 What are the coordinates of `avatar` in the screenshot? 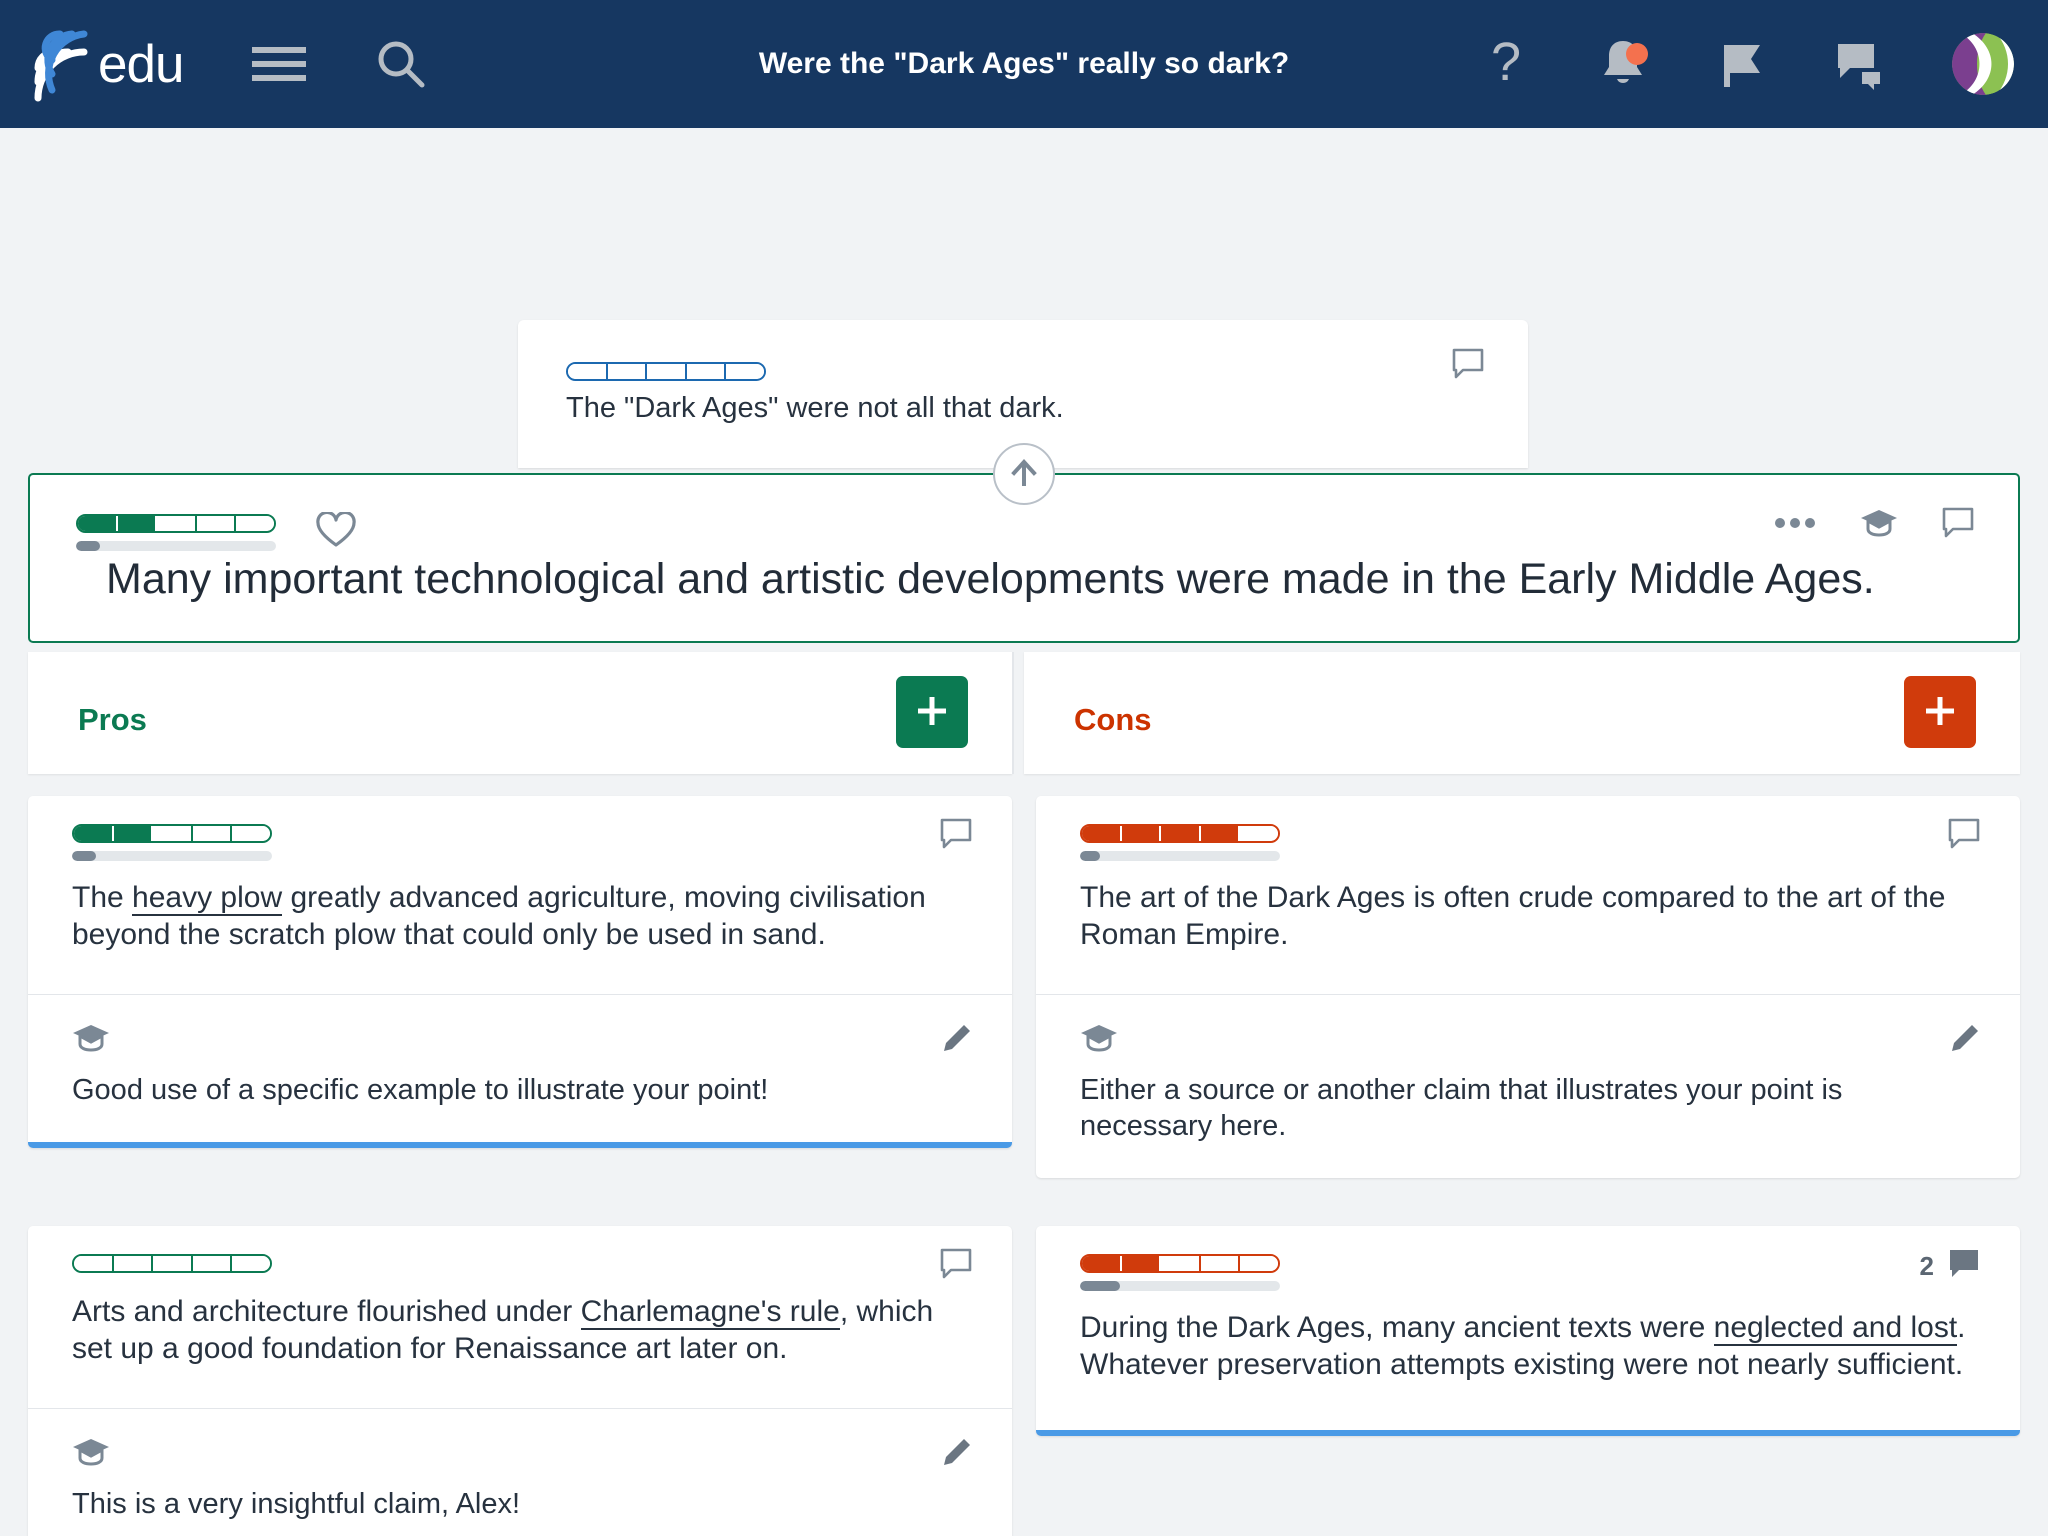 It's located at (1983, 64).